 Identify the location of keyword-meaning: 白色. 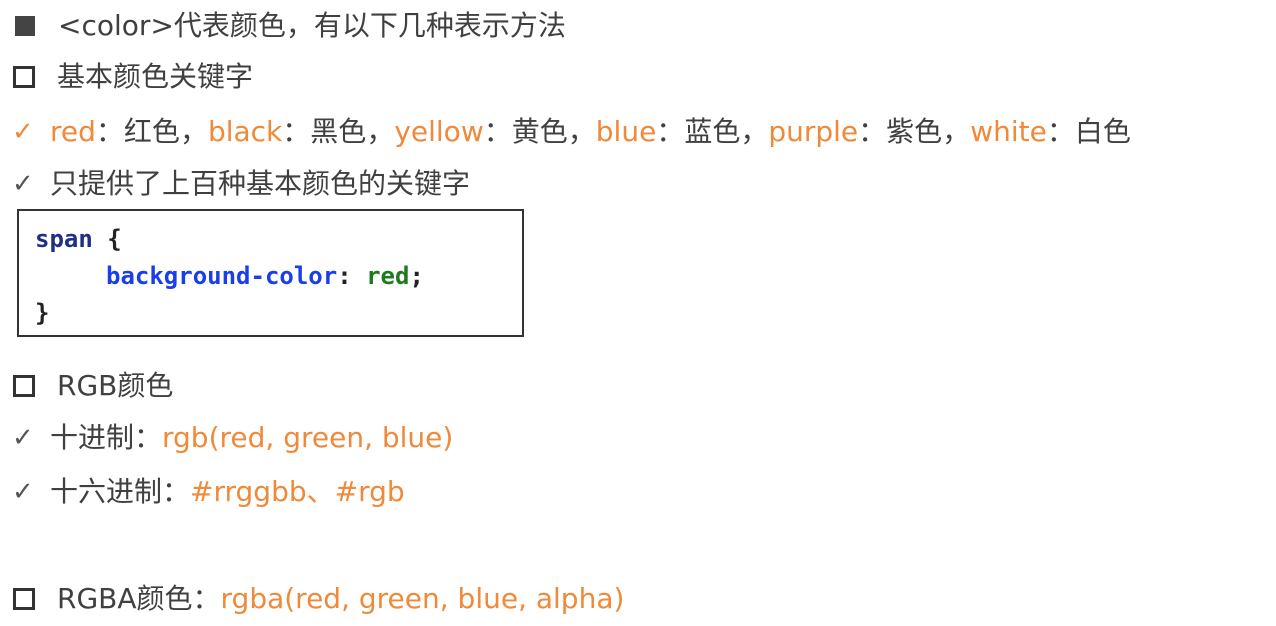
(1102, 131).